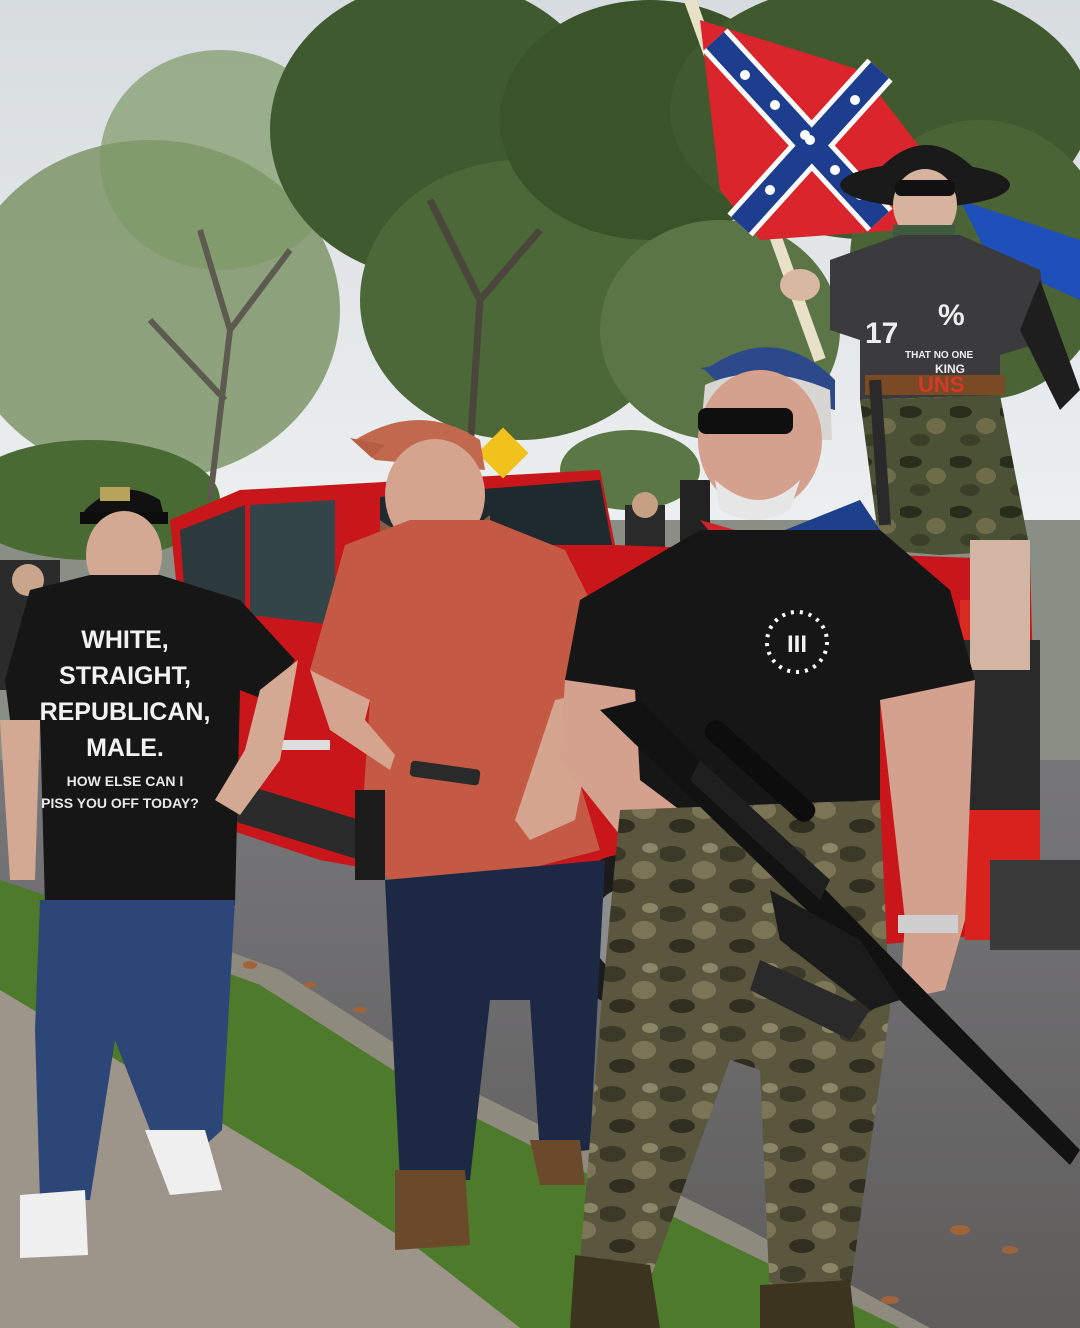 This screenshot has width=1080, height=1328. Describe the element at coordinates (951, 315) in the screenshot. I see `shirt-top-percent: %` at that location.